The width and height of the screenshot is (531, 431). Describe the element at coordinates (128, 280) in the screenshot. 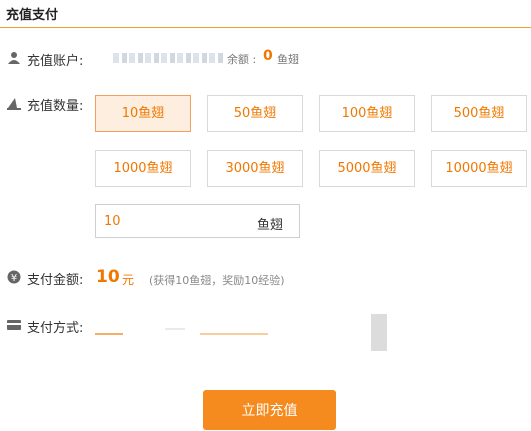

I see `payment-unit: 元` at that location.